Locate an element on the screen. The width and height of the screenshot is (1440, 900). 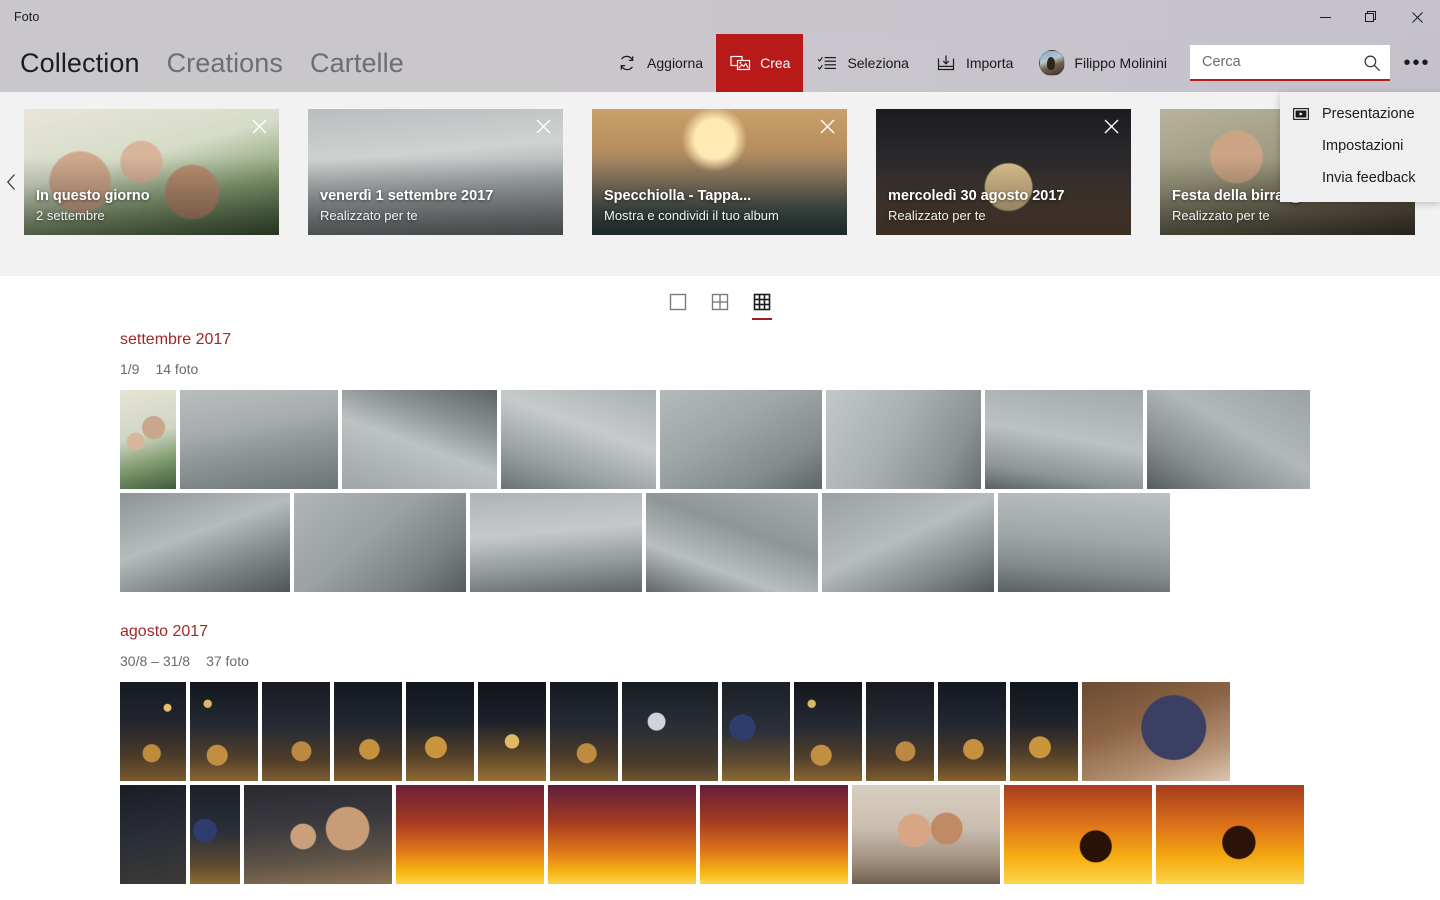
import-button: Importa is located at coordinates (974, 63).